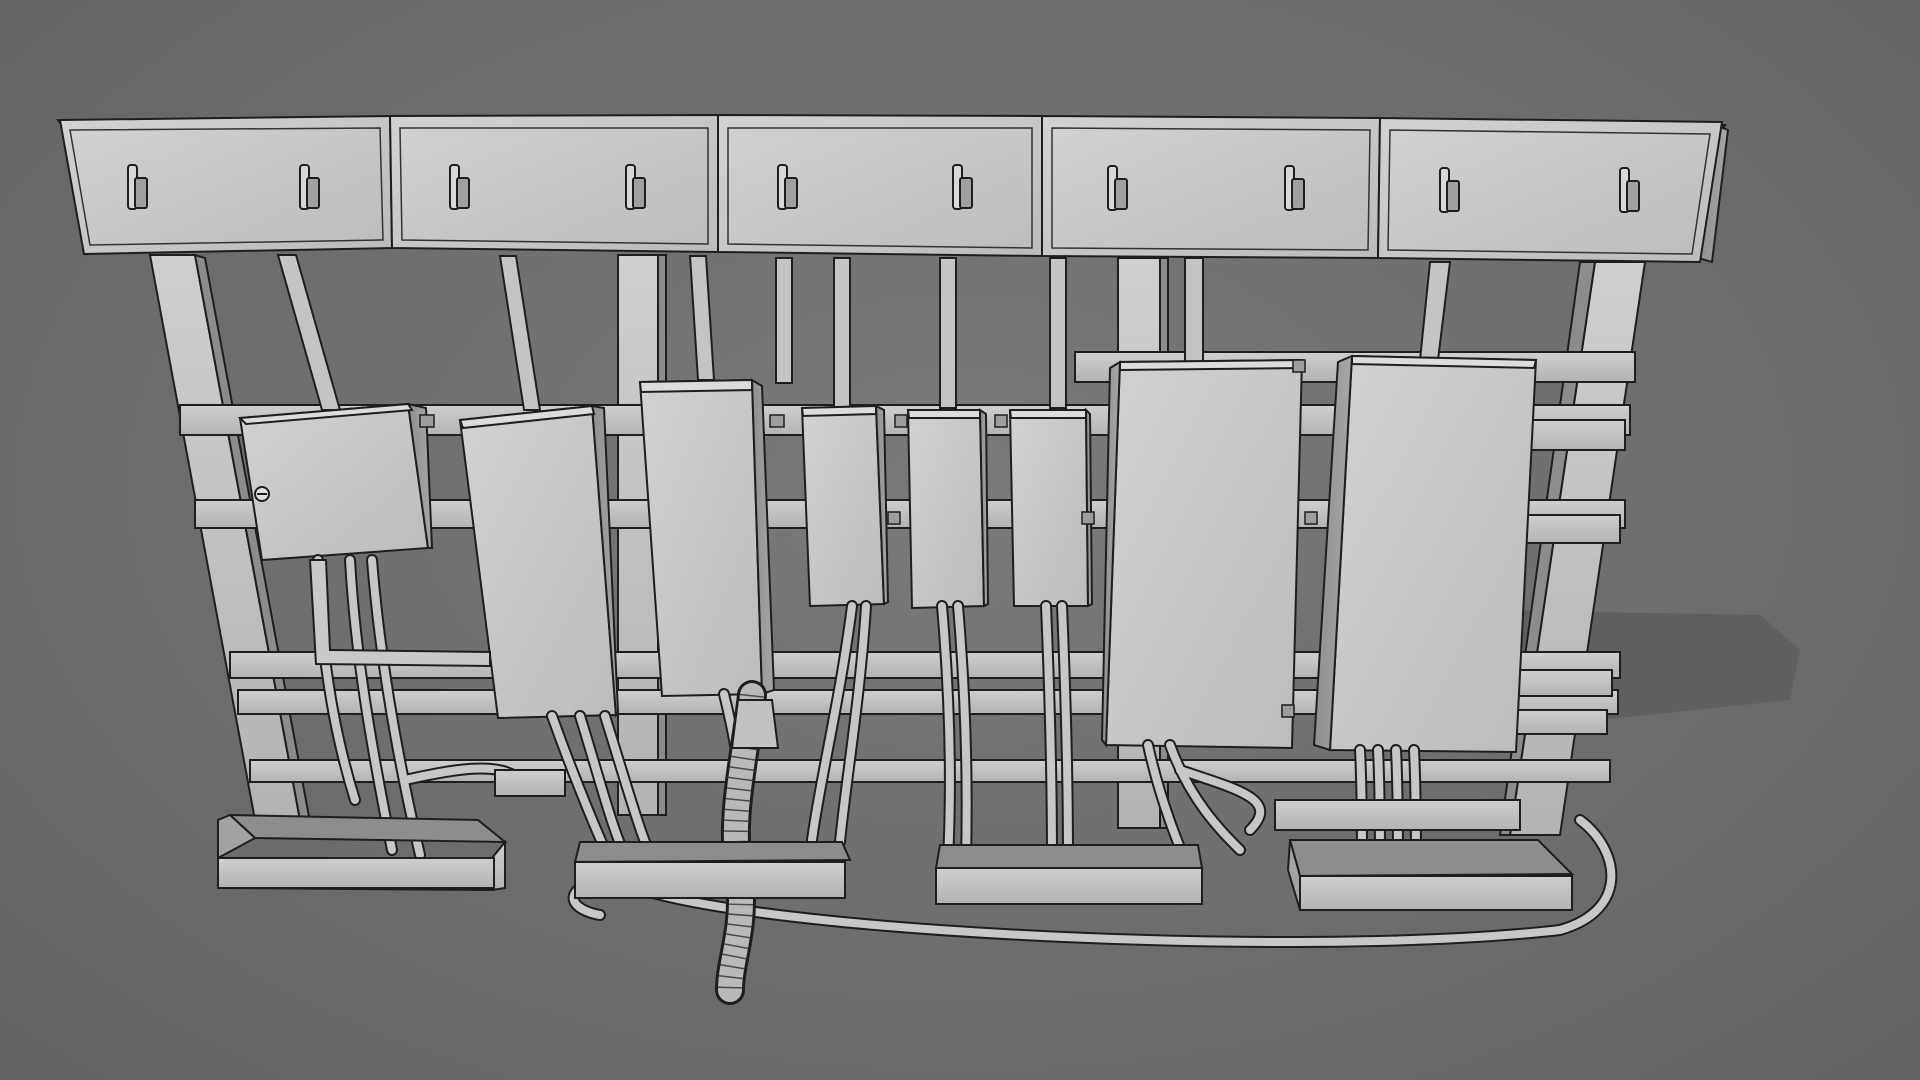  I want to click on floor-troughs, so click(896, 840).